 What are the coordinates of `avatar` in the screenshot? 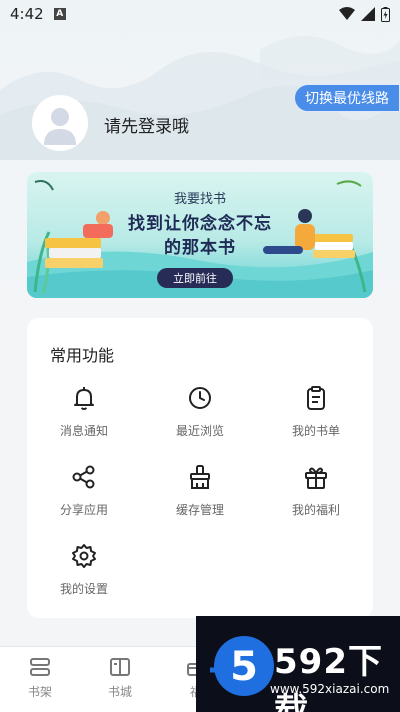 It's located at (60, 123).